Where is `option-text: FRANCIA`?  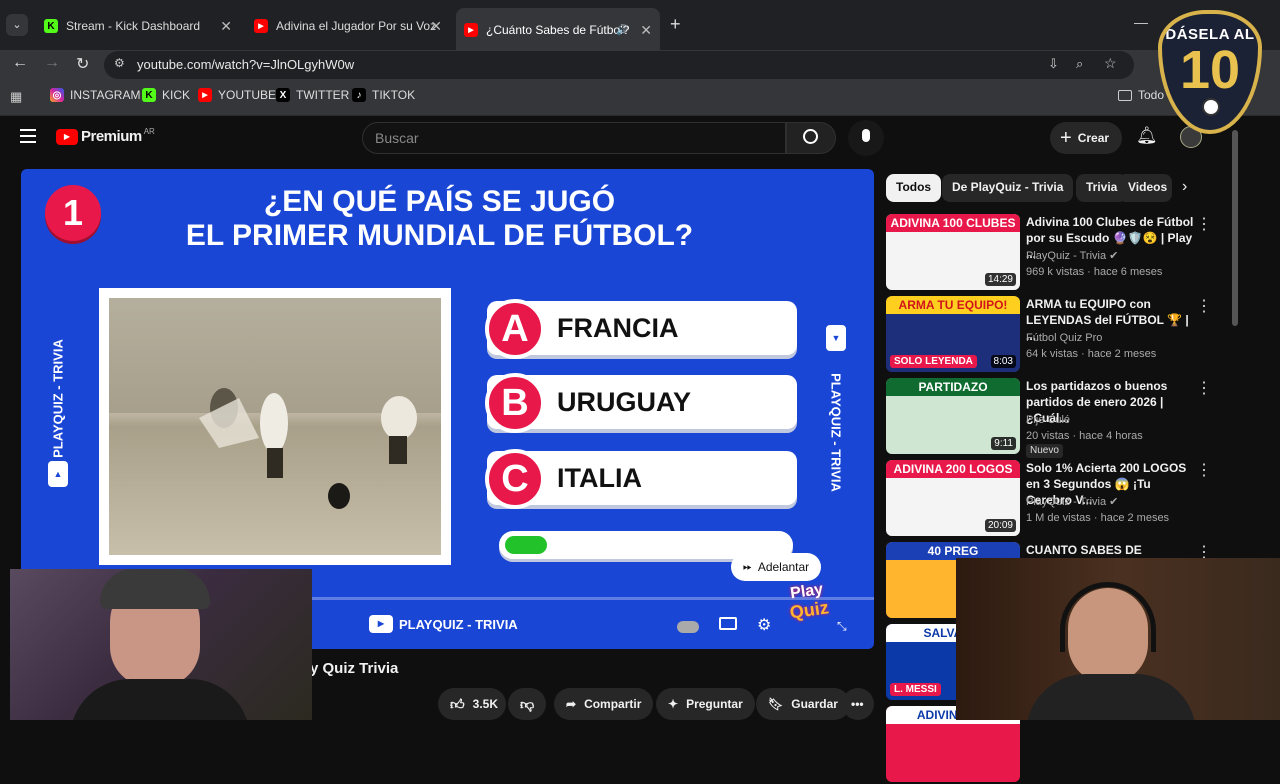
option-text: FRANCIA is located at coordinates (618, 328).